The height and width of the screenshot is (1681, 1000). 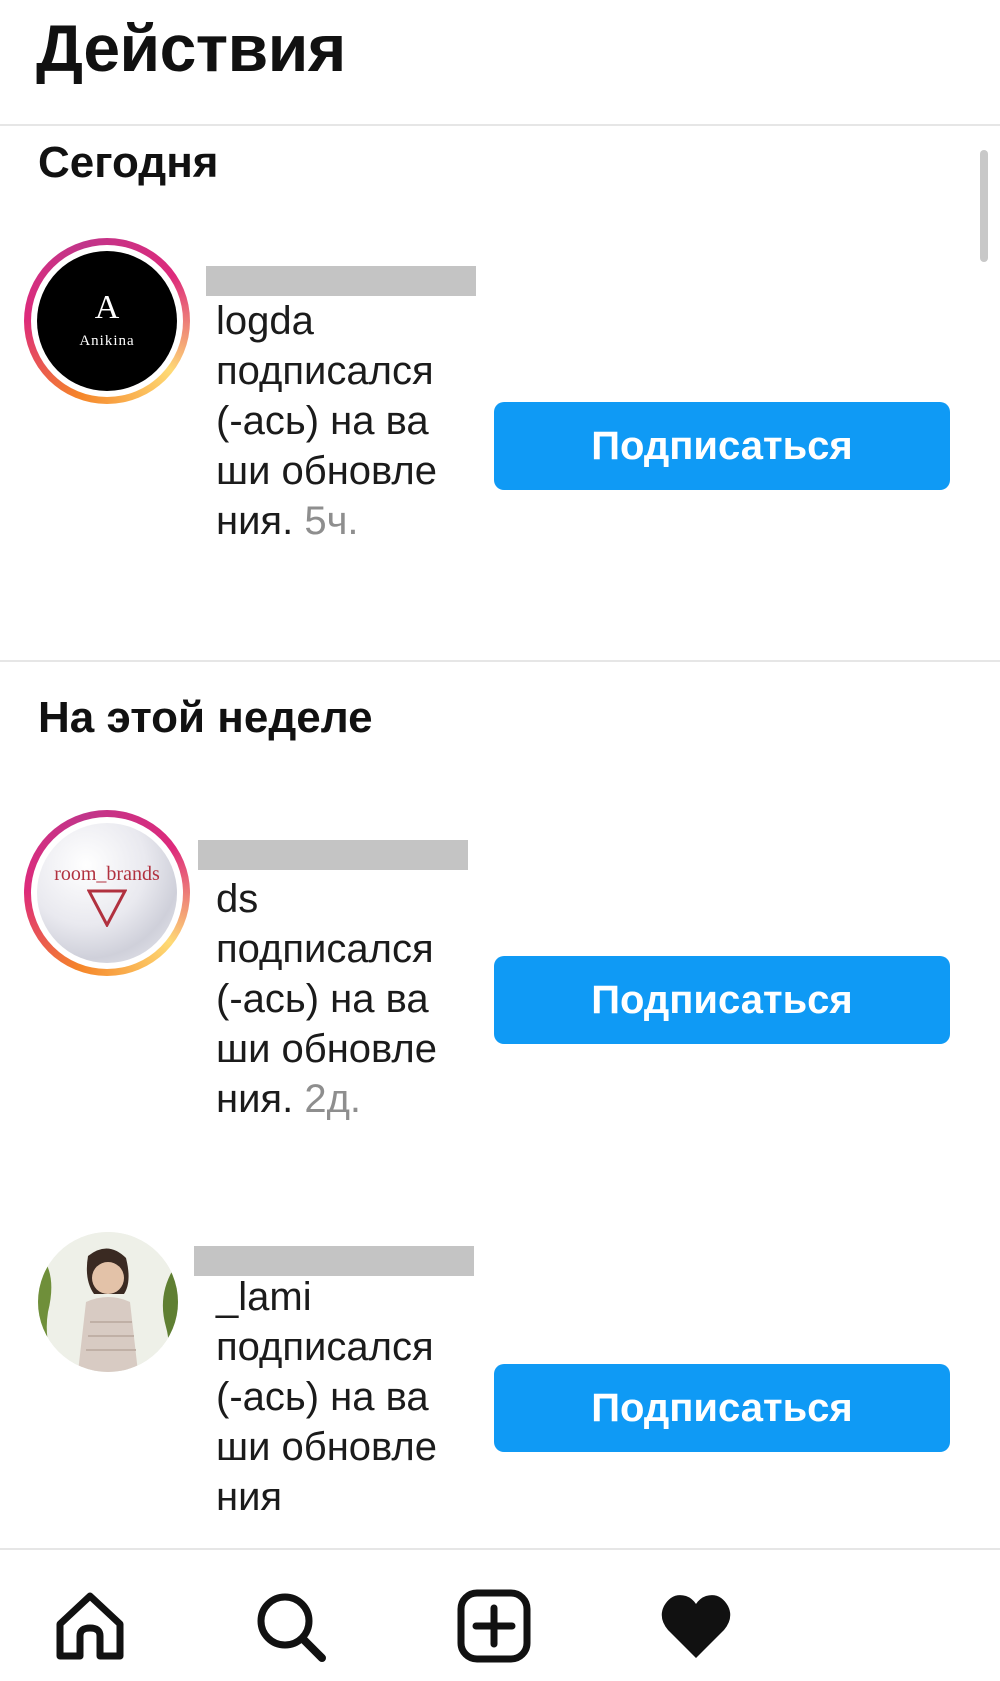 What do you see at coordinates (107, 908) in the screenshot?
I see `triangle-logo-icon` at bounding box center [107, 908].